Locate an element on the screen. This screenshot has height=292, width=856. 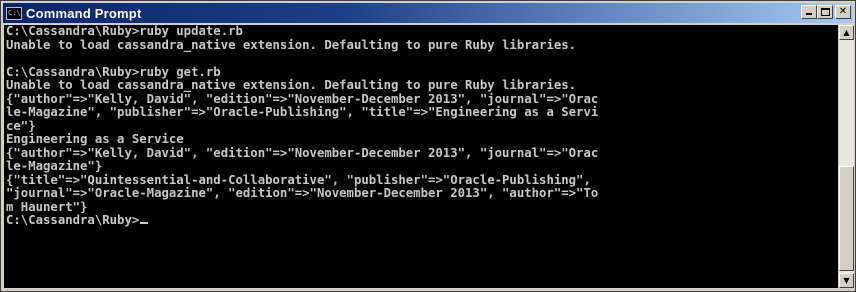
title-bar: C:\ Command Prompt ✕ is located at coordinates (428, 13).